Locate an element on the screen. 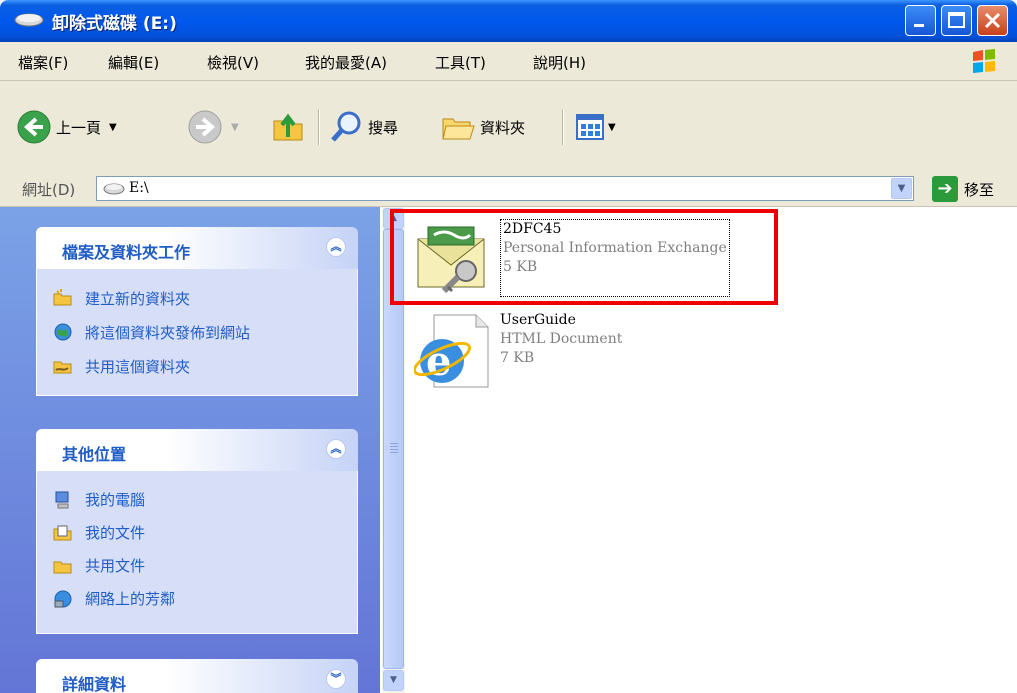 The image size is (1017, 693). menu-edit: 編輯(E) is located at coordinates (133, 62).